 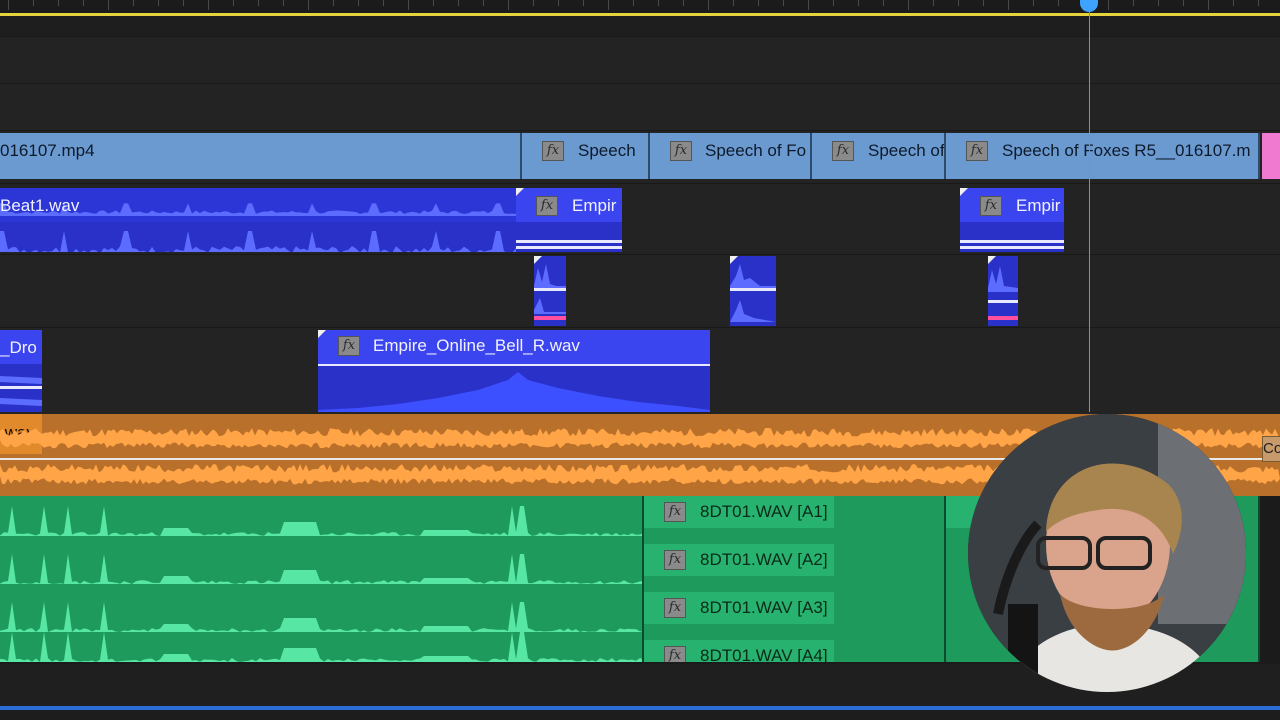 I want to click on clip-label: Speech, so click(x=607, y=150).